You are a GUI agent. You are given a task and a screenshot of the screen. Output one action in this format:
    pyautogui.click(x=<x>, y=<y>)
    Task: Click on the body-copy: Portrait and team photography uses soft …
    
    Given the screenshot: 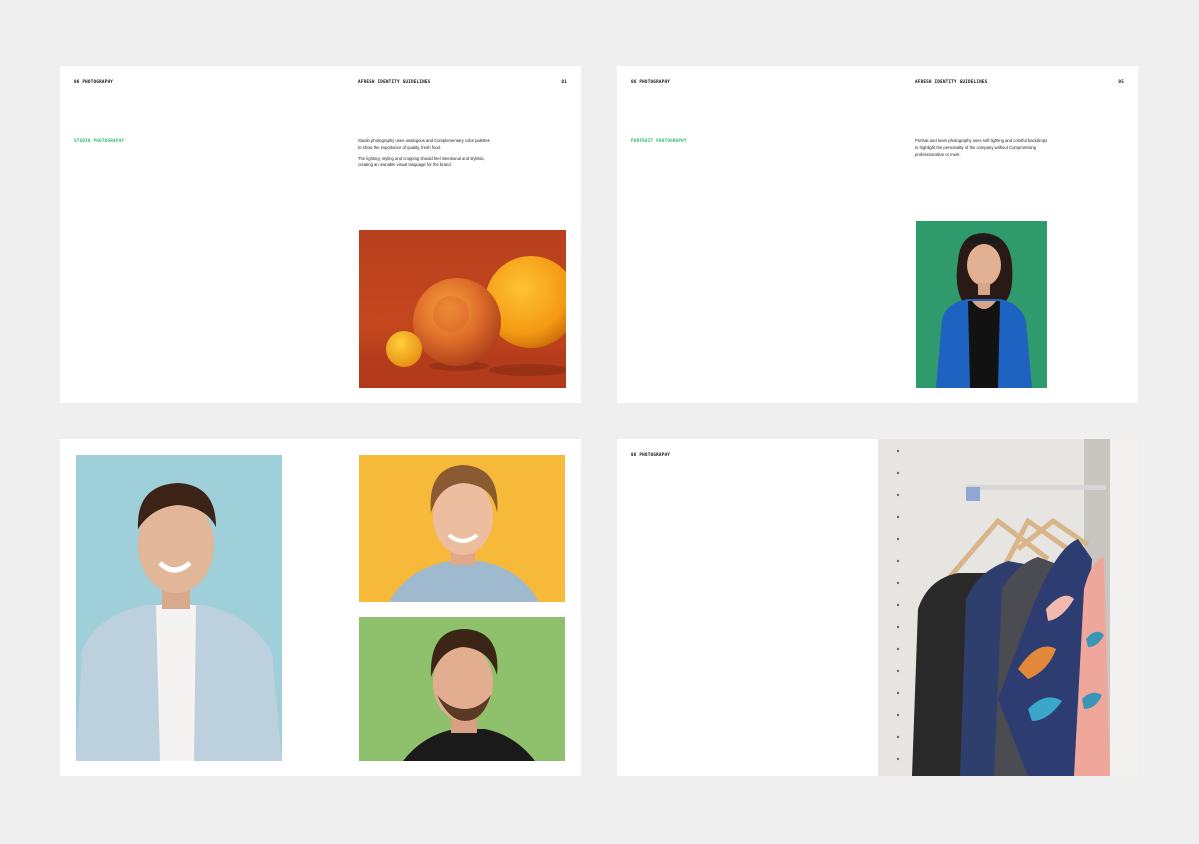 What is the action you would take?
    pyautogui.click(x=982, y=150)
    